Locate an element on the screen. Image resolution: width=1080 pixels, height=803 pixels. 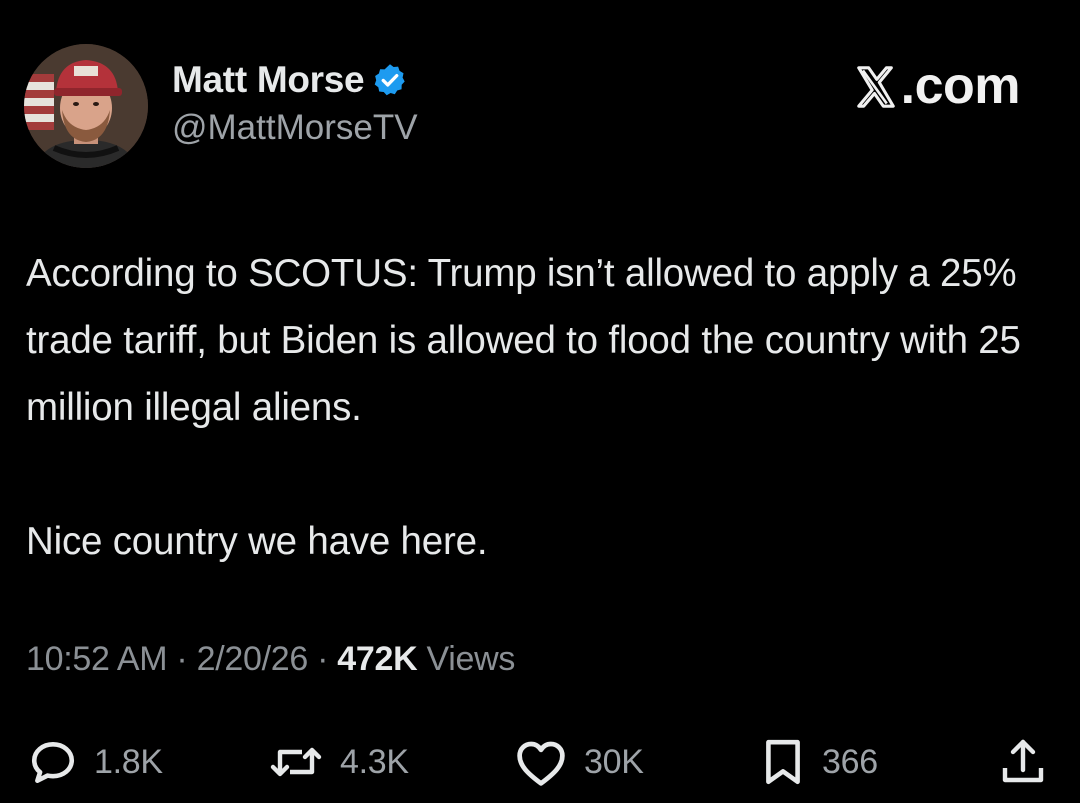
views-label: Views is located at coordinates (466, 659).